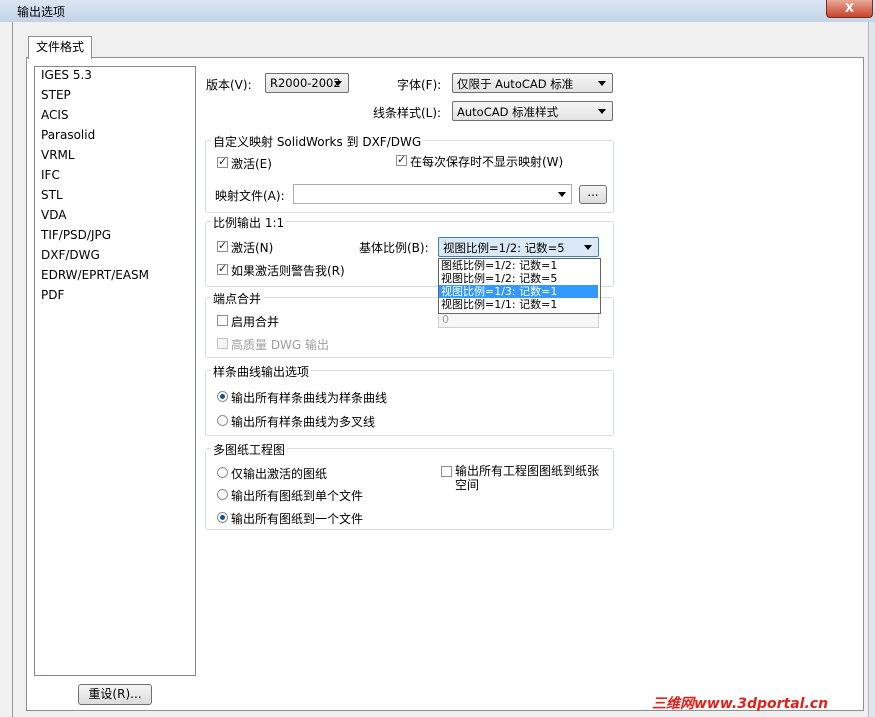  I want to click on dropdown-option: 图纸比例=1/2: 记数=1, so click(518, 265).